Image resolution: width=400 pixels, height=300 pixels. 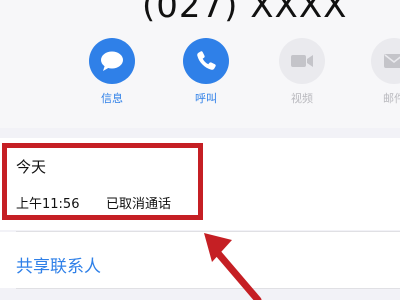 I want to click on highlight-box, so click(x=102, y=181).